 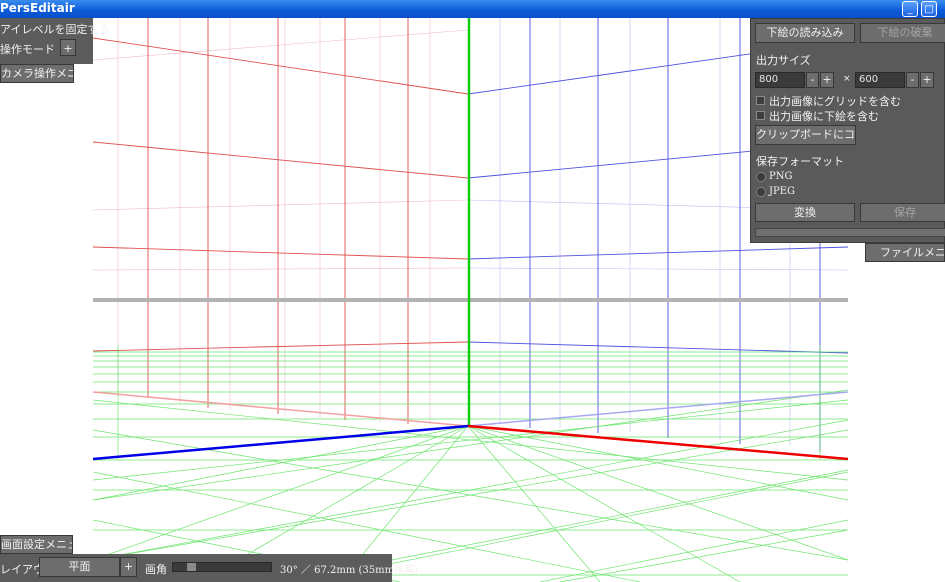 What do you see at coordinates (761, 192) in the screenshot?
I see `jpeg-radio` at bounding box center [761, 192].